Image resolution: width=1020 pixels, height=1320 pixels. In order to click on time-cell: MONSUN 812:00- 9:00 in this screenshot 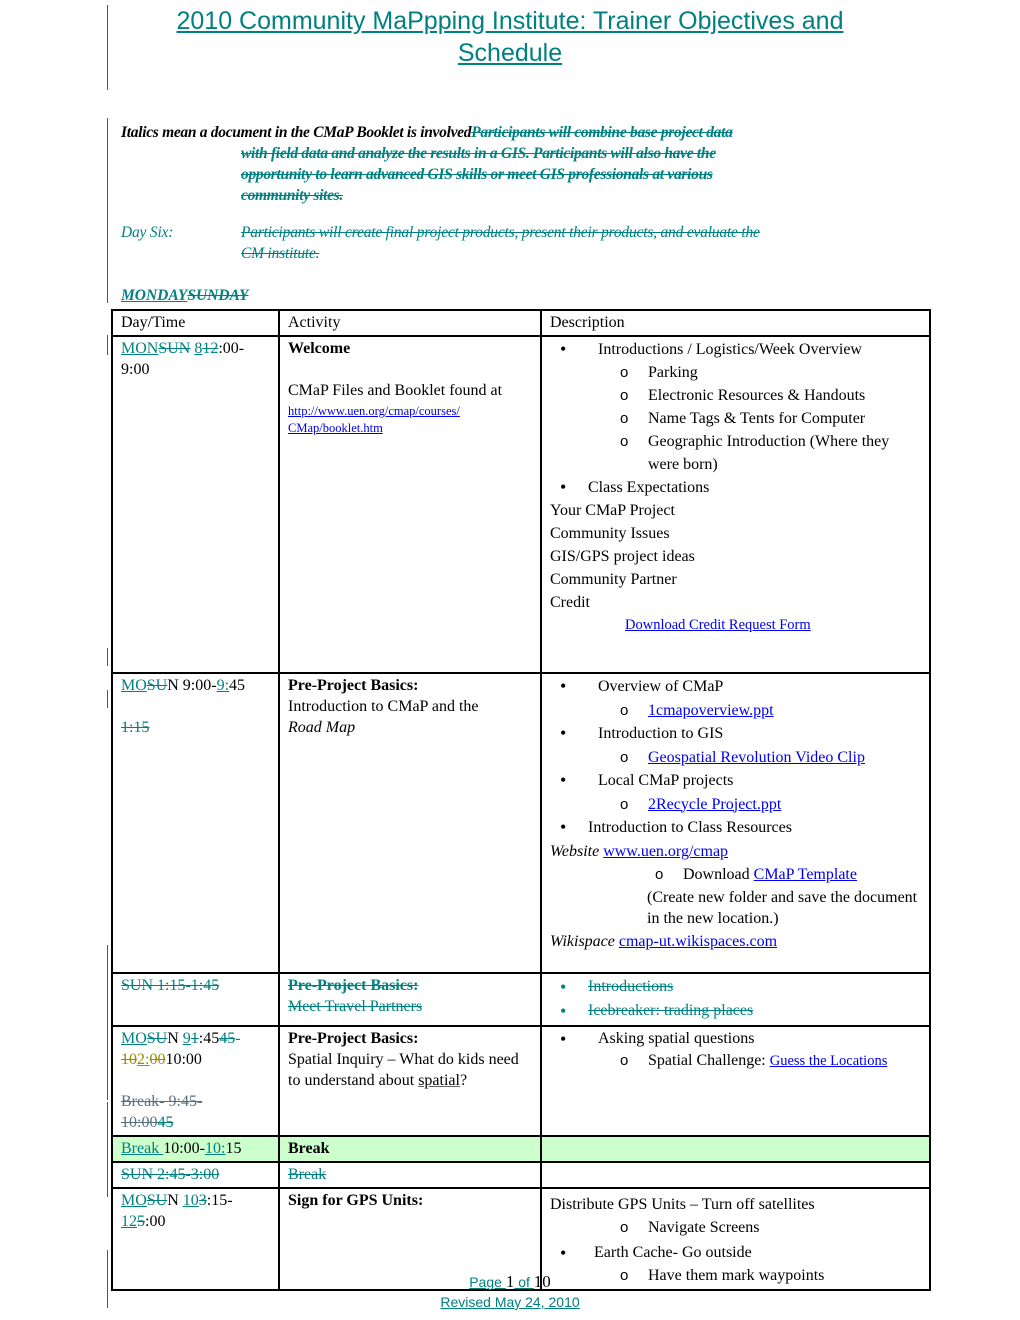, I will do `click(195, 504)`.